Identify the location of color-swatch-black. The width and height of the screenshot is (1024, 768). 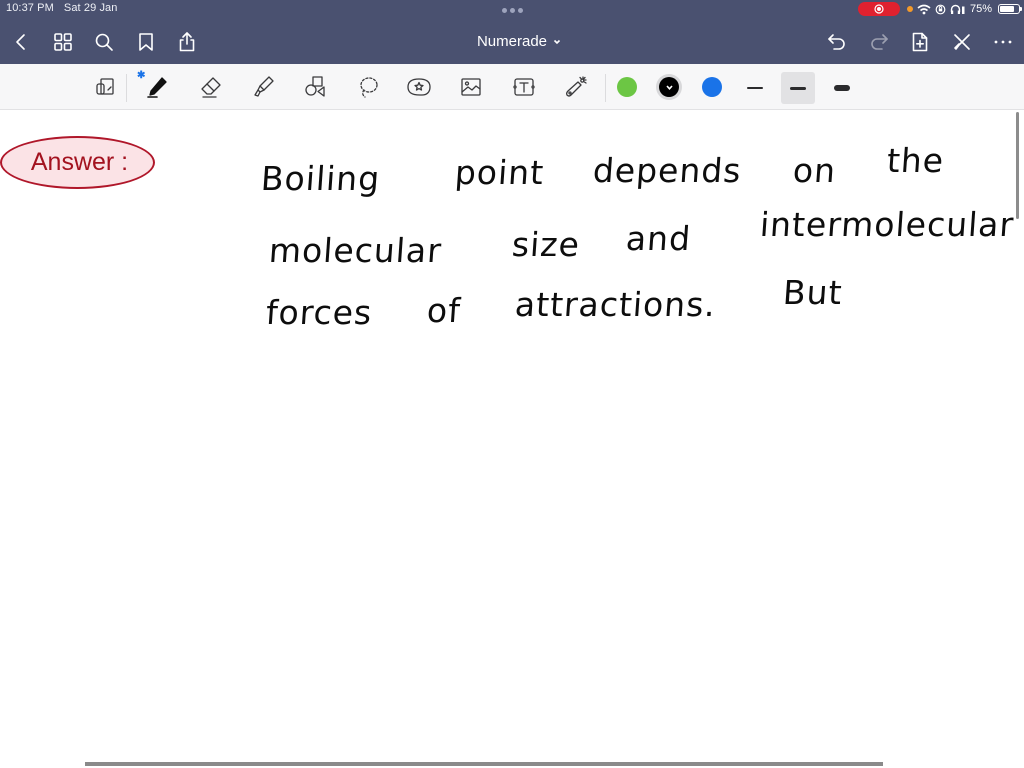
(669, 87).